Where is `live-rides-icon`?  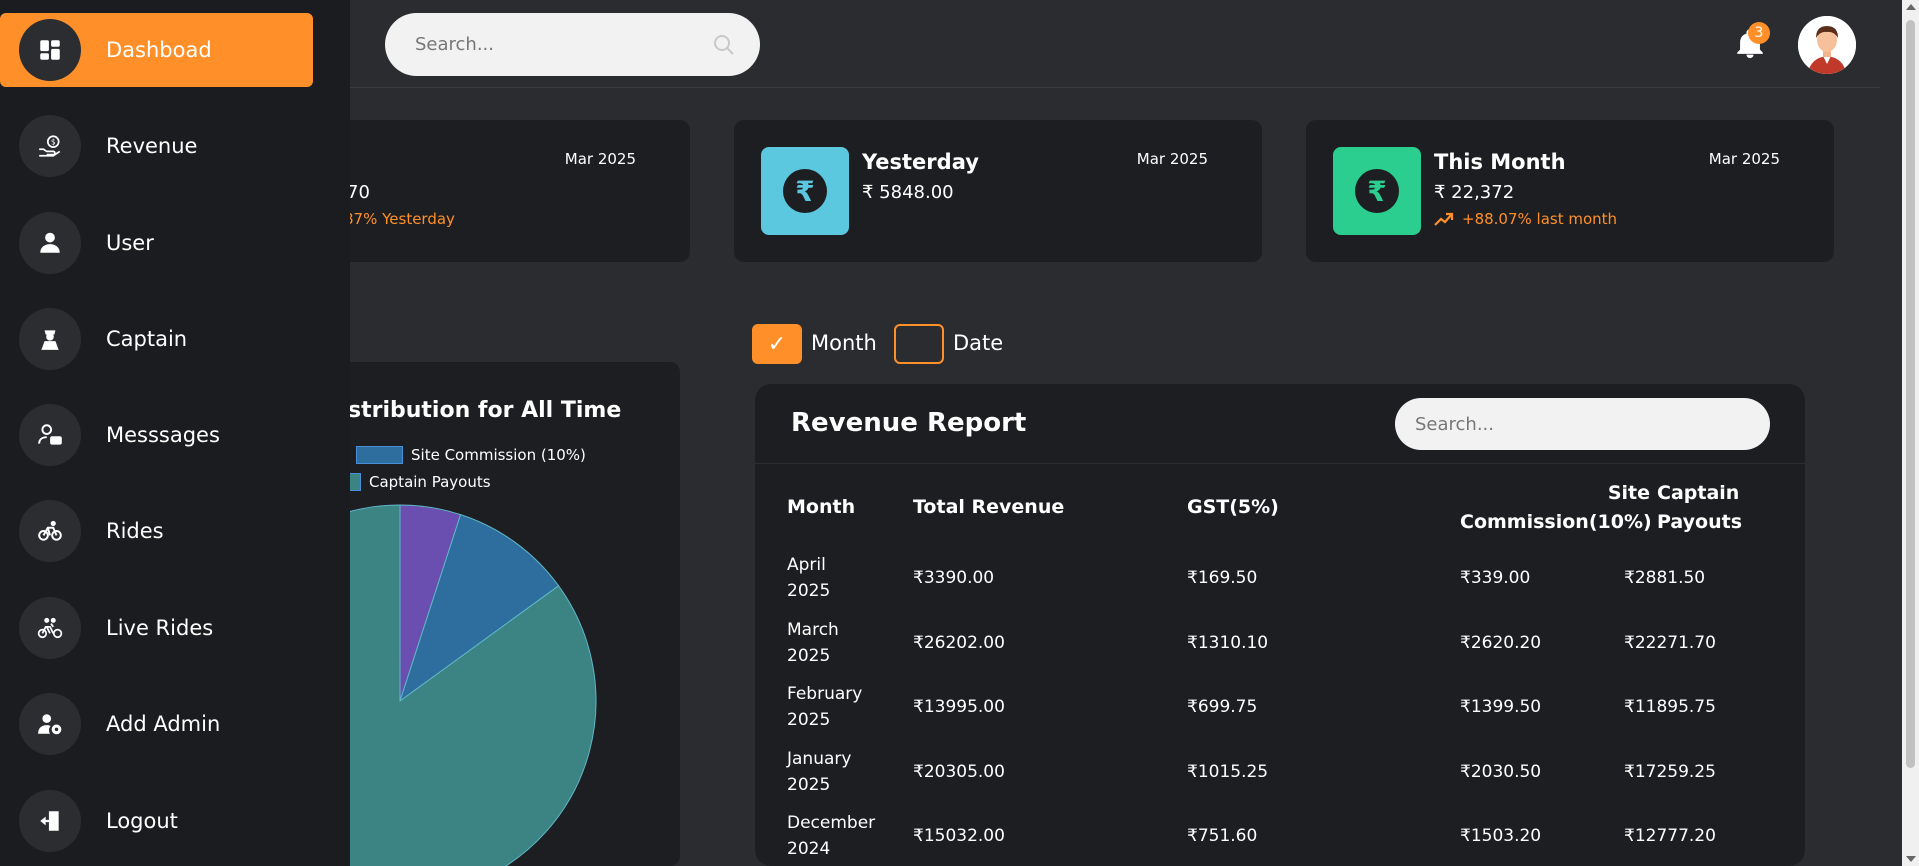
live-rides-icon is located at coordinates (50, 628).